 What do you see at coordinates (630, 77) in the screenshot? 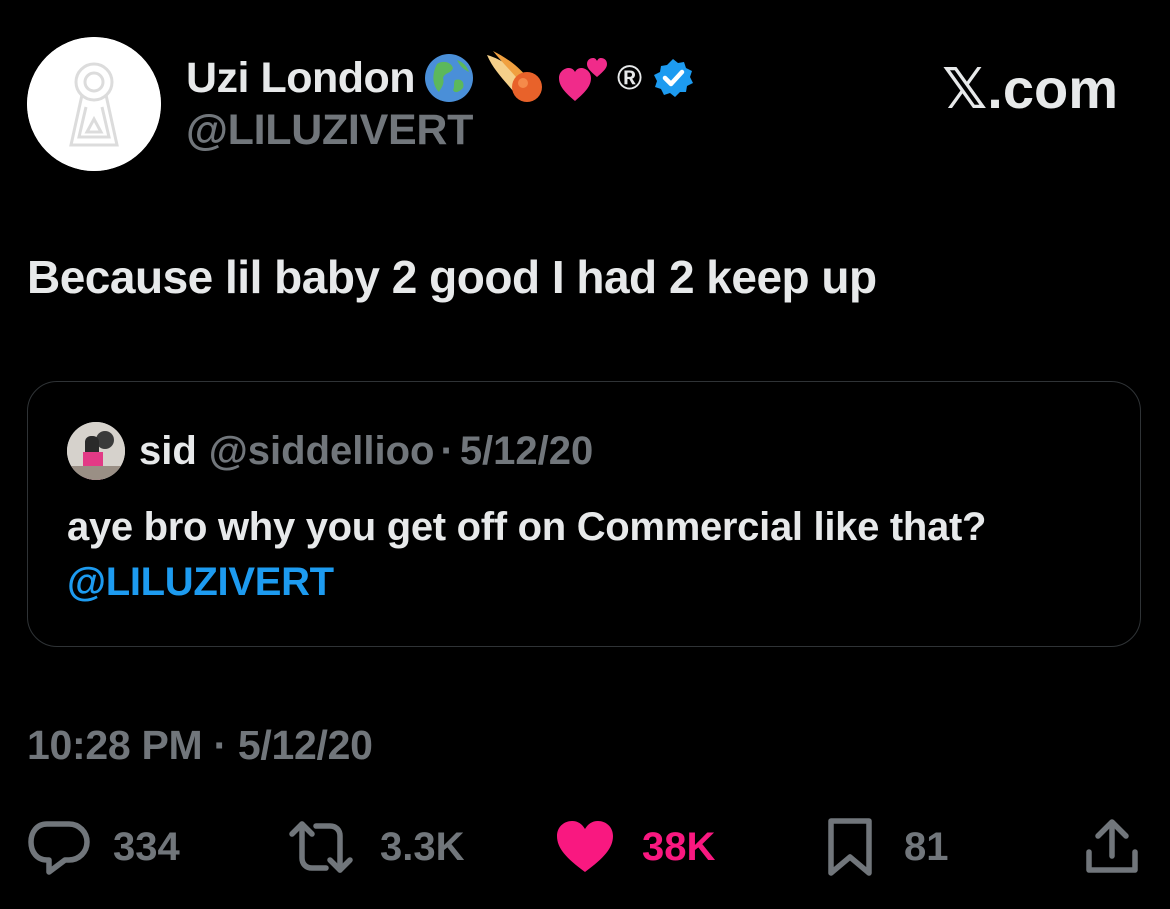
I see `registered-mark: ®` at bounding box center [630, 77].